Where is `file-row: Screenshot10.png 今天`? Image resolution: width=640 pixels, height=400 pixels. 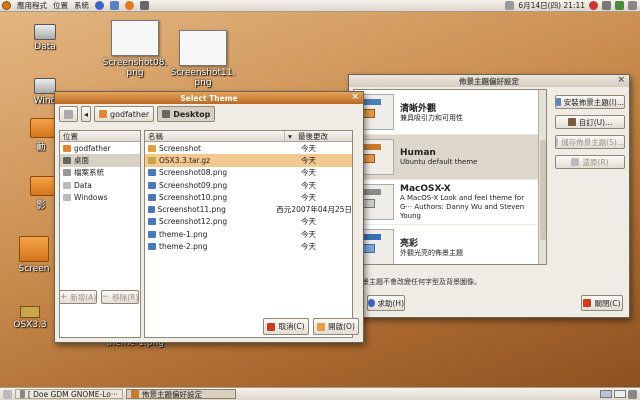
file-row: Screenshot10.png 今天 is located at coordinates (248, 197).